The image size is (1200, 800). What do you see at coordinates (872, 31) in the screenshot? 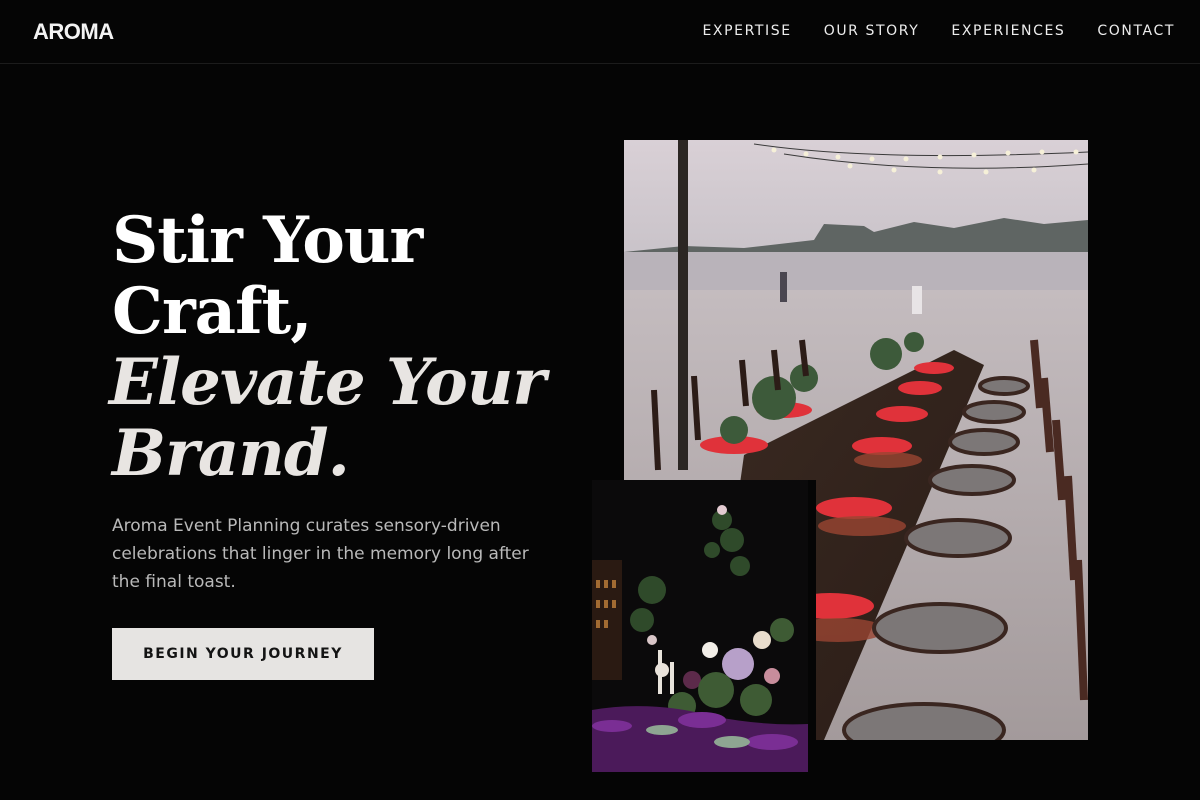
I see `nav-link-our-story: OUR STORY` at bounding box center [872, 31].